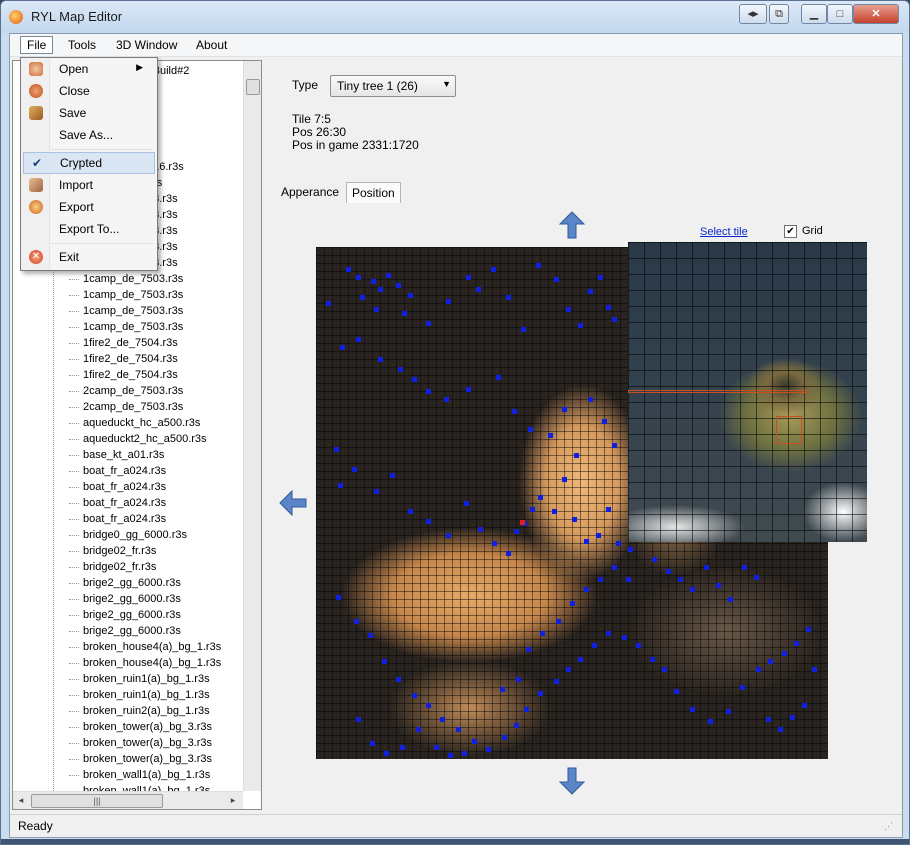 The width and height of the screenshot is (910, 845). What do you see at coordinates (21, 800) in the screenshot?
I see `scroll-left-icon: ◂` at bounding box center [21, 800].